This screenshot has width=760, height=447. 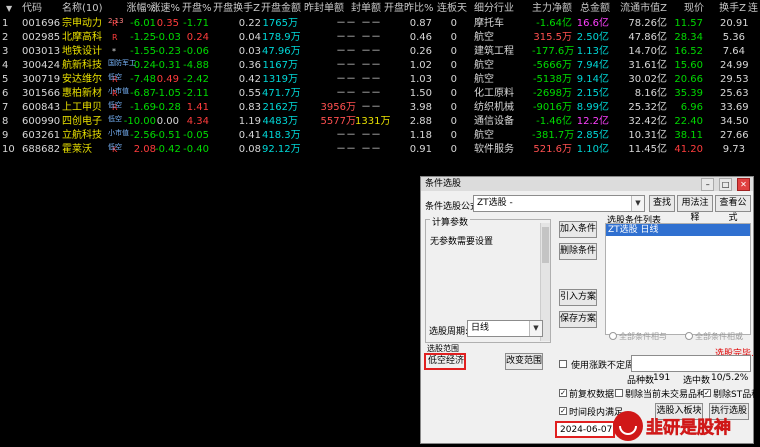 I want to click on header-turn: 开盘换手Z, so click(x=236, y=9).